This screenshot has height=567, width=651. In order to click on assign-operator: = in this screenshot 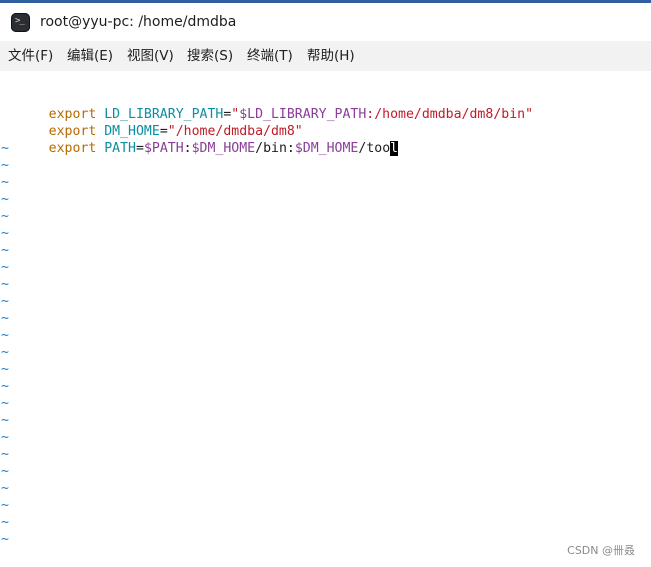, I will do `click(140, 148)`.